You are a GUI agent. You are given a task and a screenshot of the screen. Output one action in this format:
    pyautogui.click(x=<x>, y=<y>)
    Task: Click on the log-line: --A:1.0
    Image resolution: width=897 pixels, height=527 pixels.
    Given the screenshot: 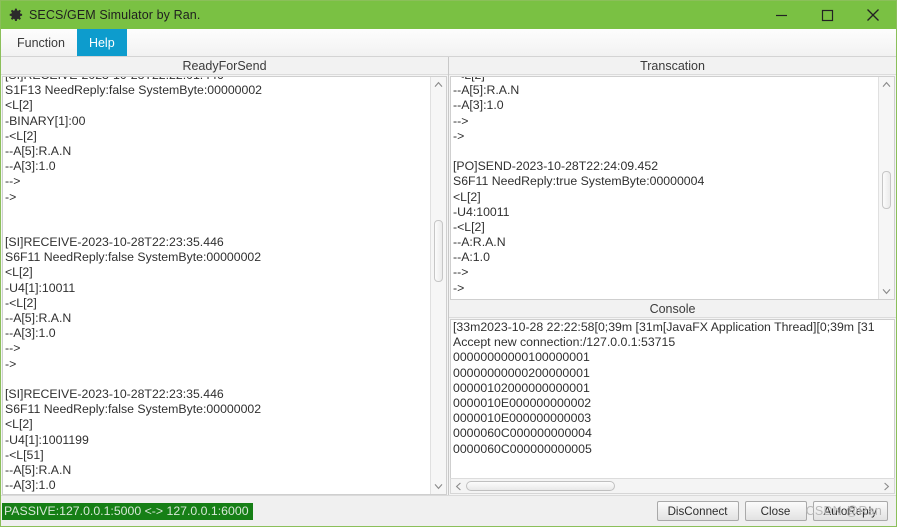 What is the action you would take?
    pyautogui.click(x=471, y=257)
    